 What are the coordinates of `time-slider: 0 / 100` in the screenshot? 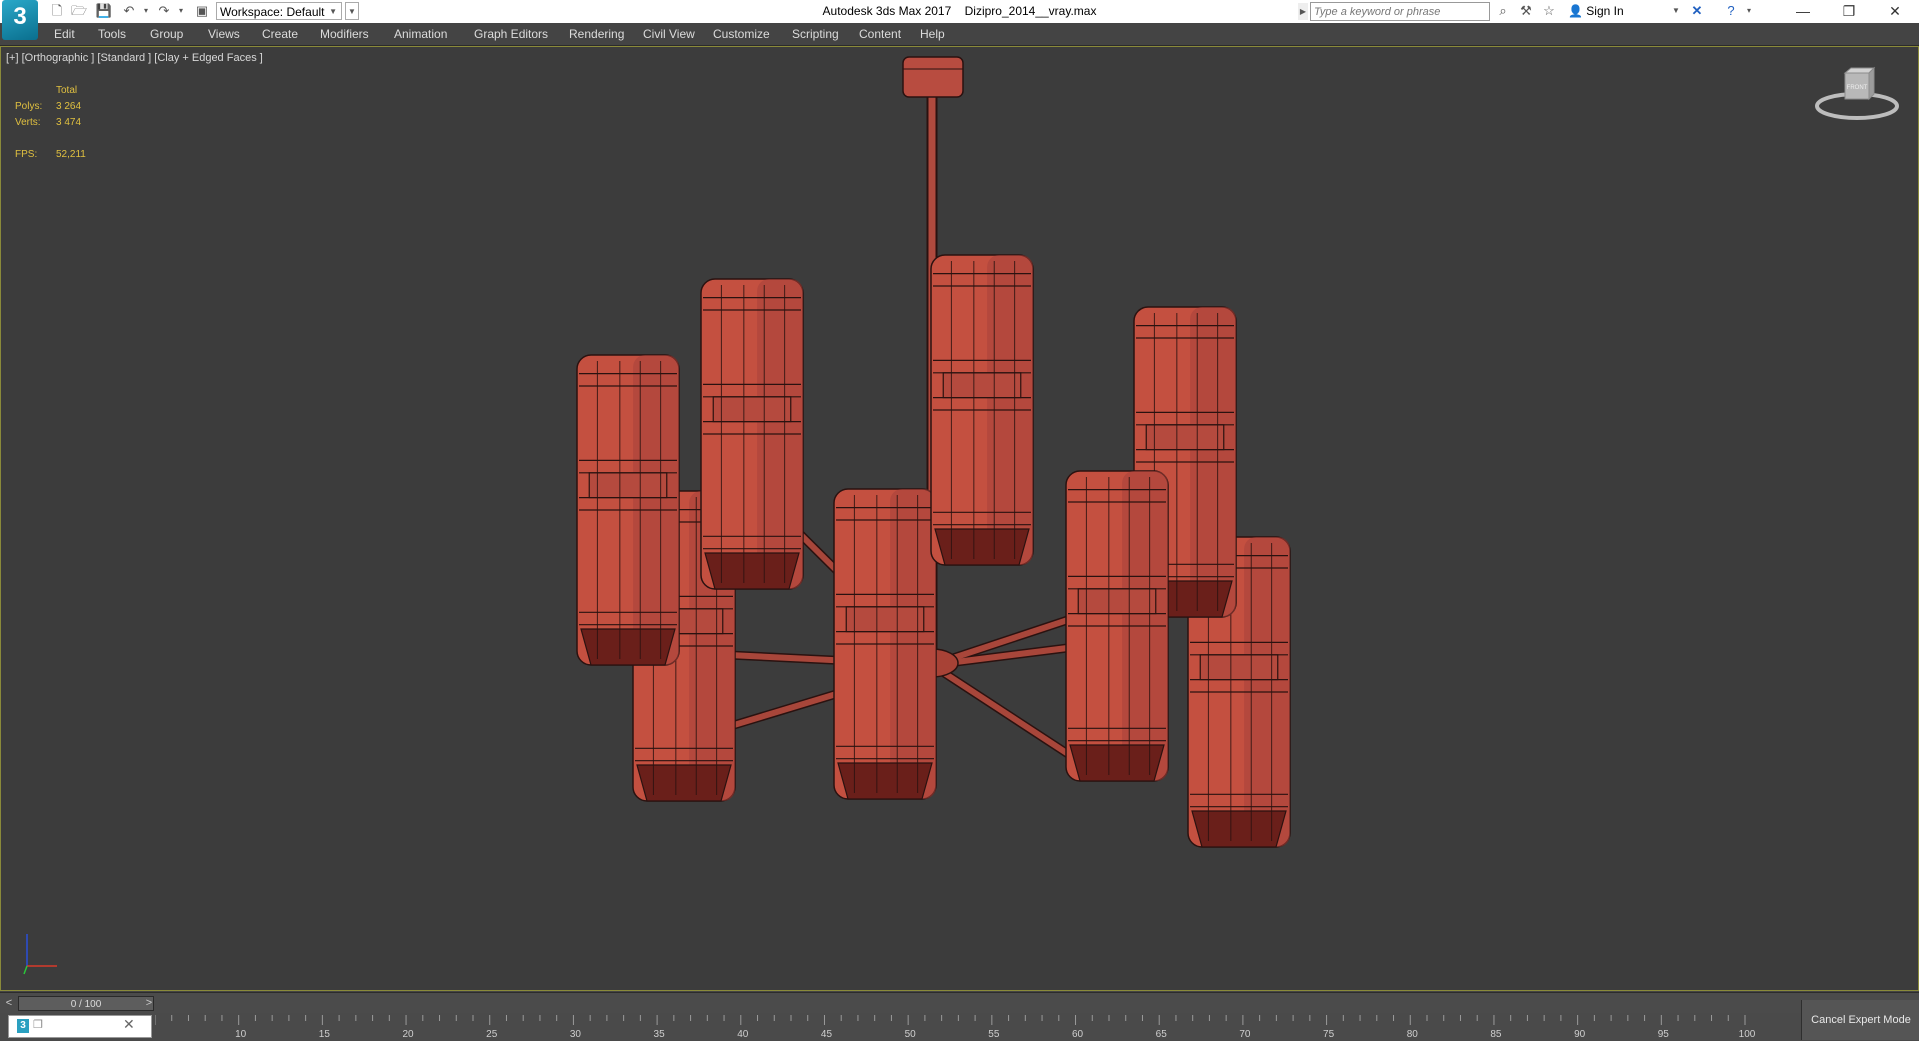 It's located at (86, 1003).